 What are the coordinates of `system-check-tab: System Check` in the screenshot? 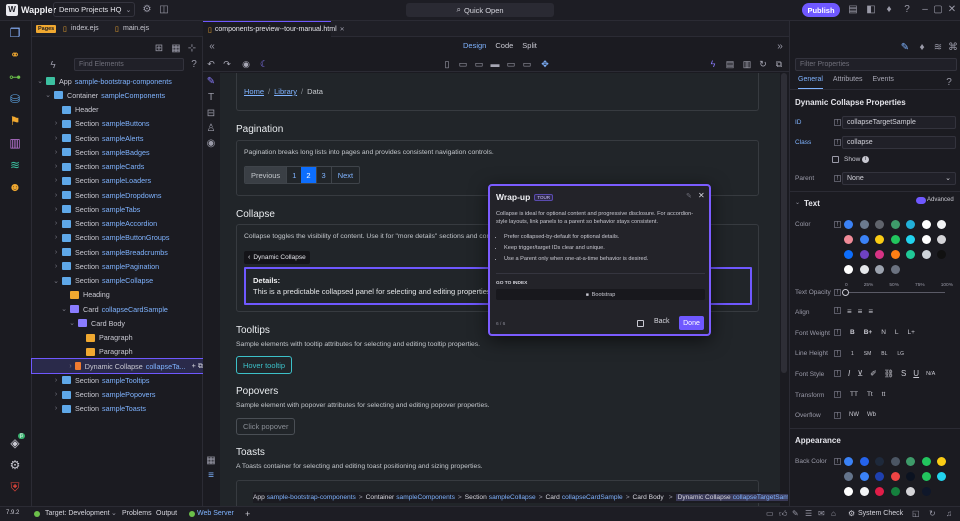 It's located at (880, 513).